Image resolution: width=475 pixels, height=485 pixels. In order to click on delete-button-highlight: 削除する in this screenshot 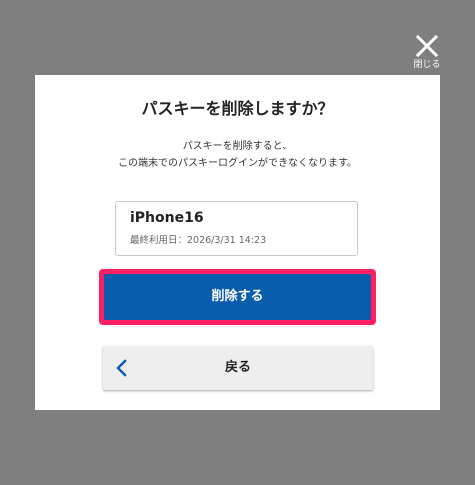, I will do `click(237, 297)`.